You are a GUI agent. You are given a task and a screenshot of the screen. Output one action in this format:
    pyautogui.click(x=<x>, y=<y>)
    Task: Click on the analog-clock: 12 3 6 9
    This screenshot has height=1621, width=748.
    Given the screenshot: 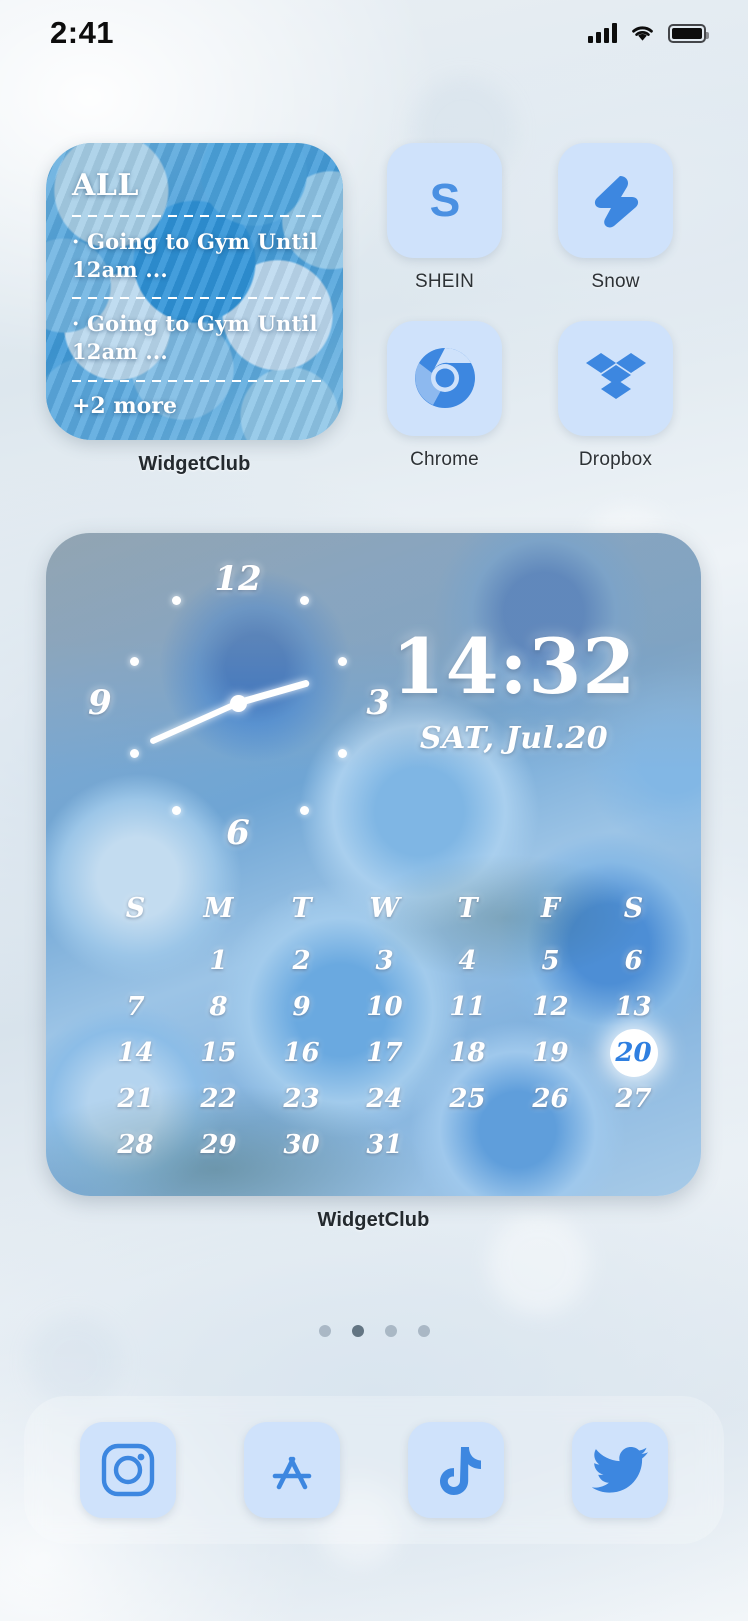 What is the action you would take?
    pyautogui.click(x=239, y=706)
    